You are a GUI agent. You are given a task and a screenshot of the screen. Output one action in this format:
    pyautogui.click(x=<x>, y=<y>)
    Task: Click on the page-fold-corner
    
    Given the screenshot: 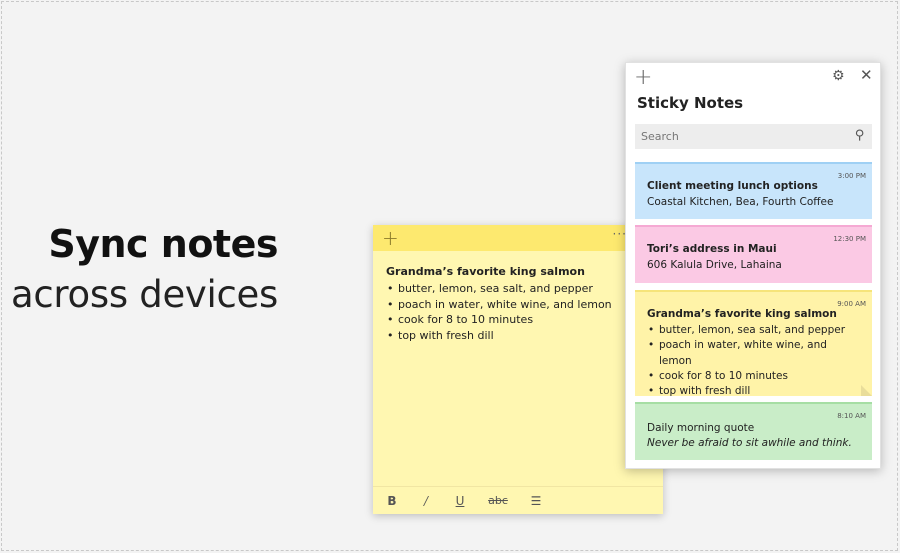 What is the action you would take?
    pyautogui.click(x=866, y=390)
    